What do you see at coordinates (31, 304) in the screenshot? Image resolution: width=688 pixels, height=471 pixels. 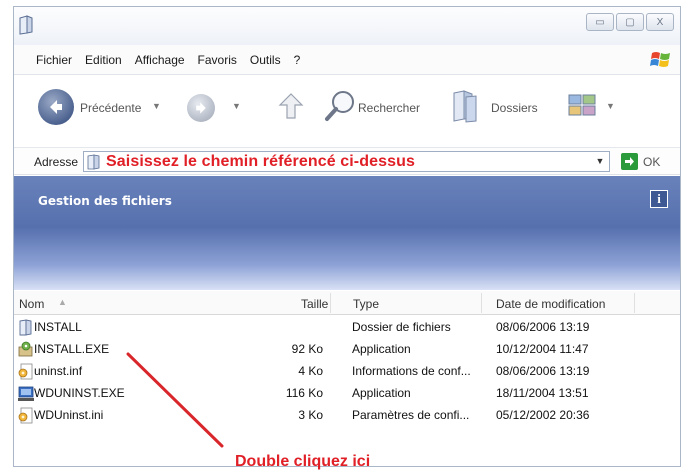 I see `column-header-name: Nom` at bounding box center [31, 304].